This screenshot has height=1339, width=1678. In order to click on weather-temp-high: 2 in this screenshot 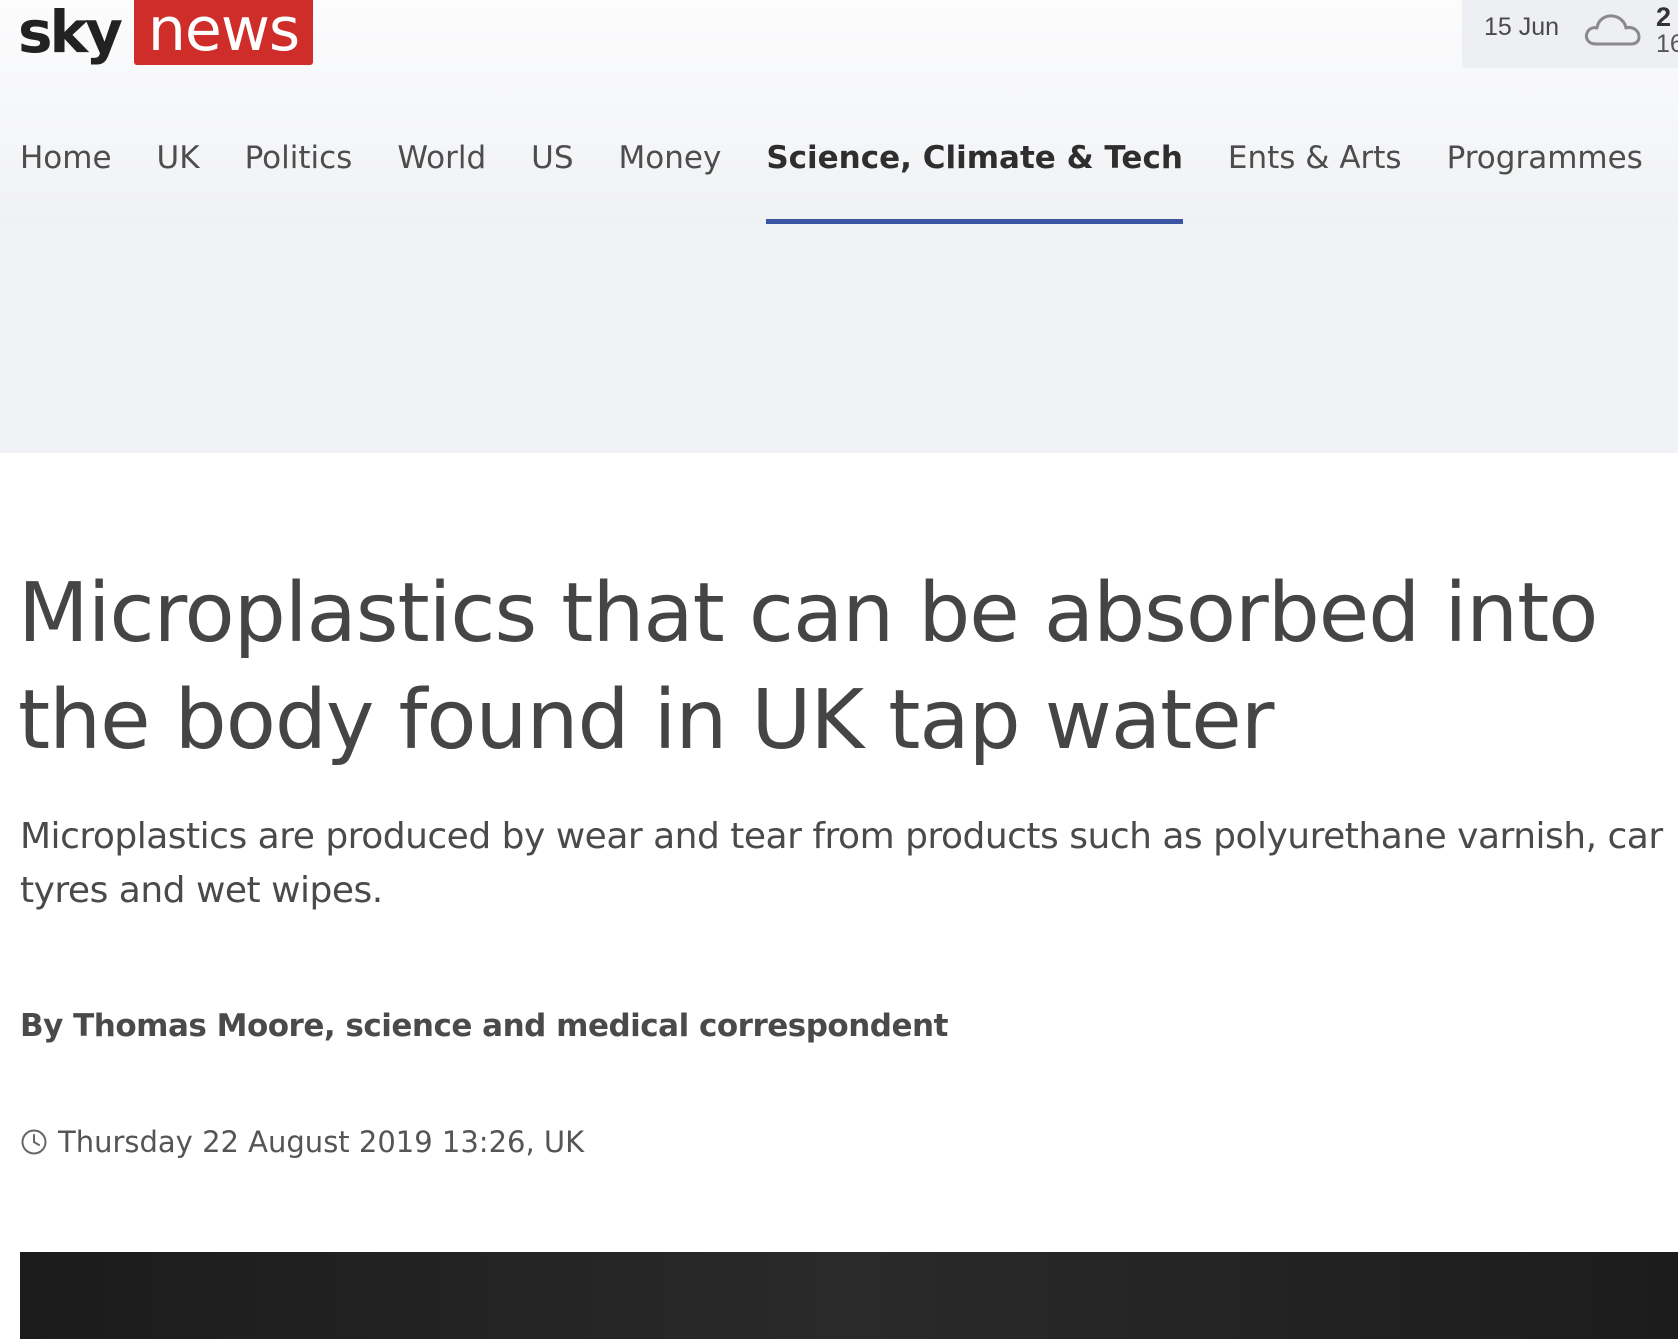, I will do `click(1664, 17)`.